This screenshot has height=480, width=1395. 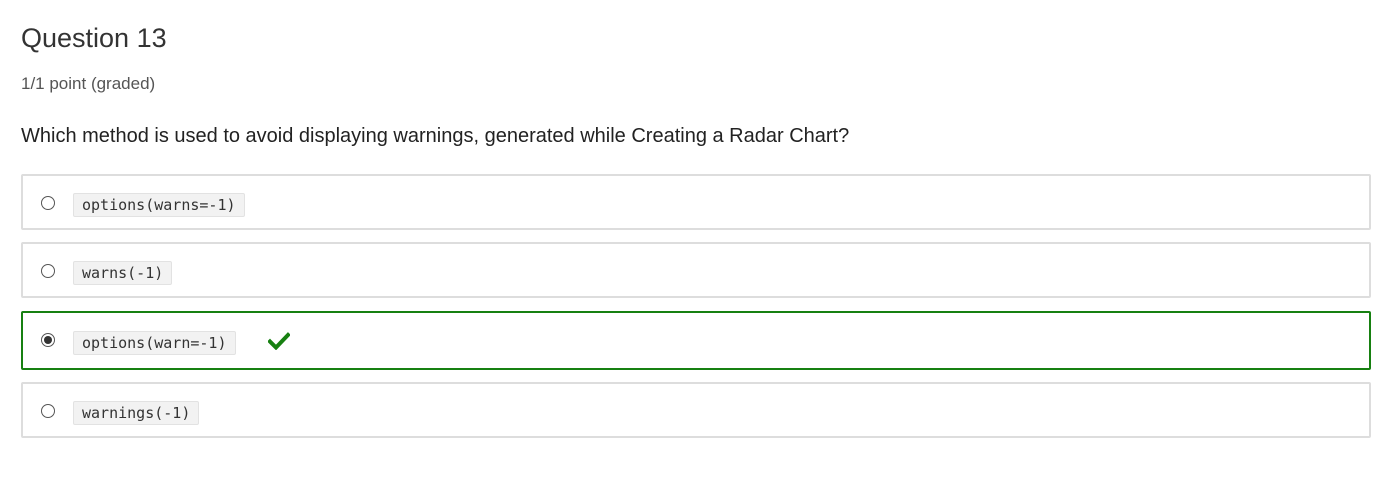 I want to click on choice-option-4: warnings(-1), so click(x=696, y=410).